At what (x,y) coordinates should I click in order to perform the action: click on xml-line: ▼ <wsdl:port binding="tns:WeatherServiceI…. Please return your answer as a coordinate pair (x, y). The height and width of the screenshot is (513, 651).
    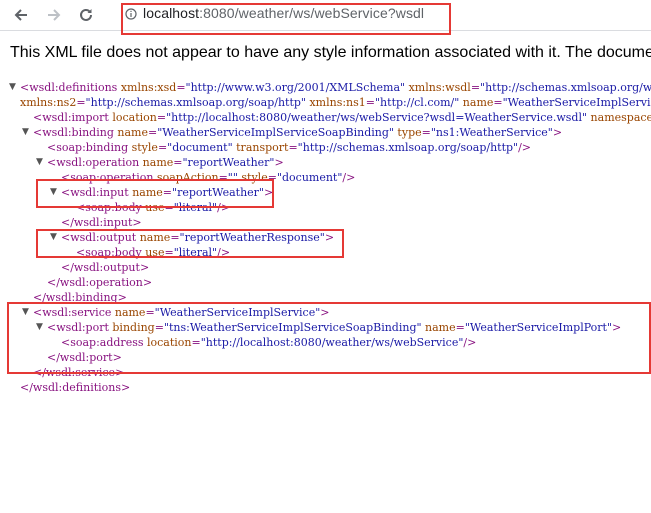
    Looking at the image, I should click on (325, 327).